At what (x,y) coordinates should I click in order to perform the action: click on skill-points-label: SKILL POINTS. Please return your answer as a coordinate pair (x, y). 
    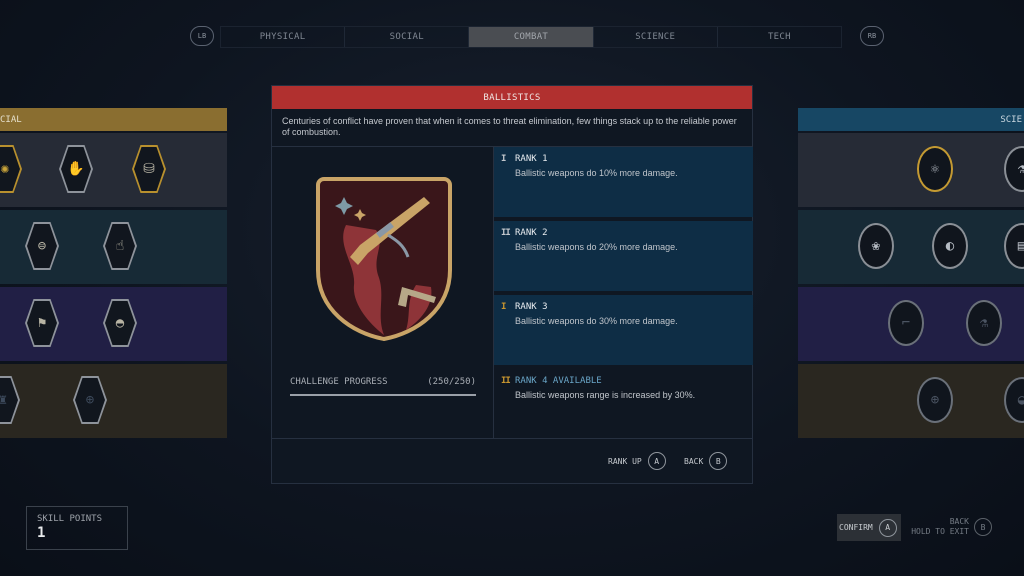
    Looking at the image, I should click on (70, 519).